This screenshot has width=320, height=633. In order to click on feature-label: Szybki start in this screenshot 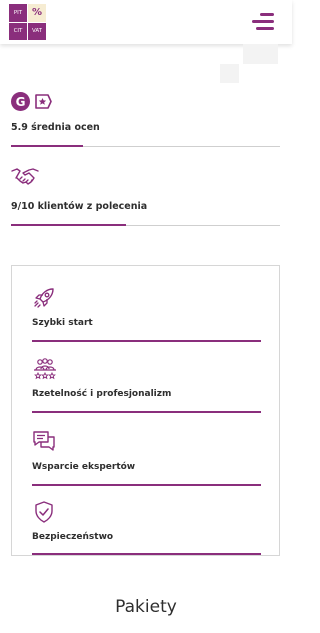, I will do `click(62, 323)`.